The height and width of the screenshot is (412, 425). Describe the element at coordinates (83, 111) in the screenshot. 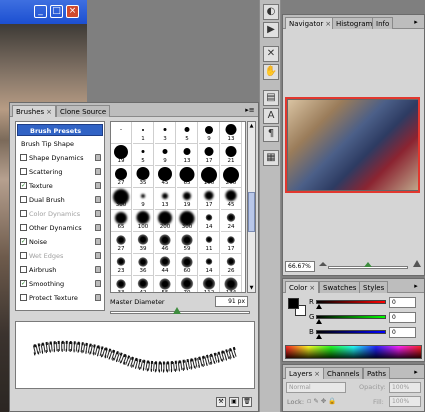

I see `tab-clone-source: Clone Source` at that location.